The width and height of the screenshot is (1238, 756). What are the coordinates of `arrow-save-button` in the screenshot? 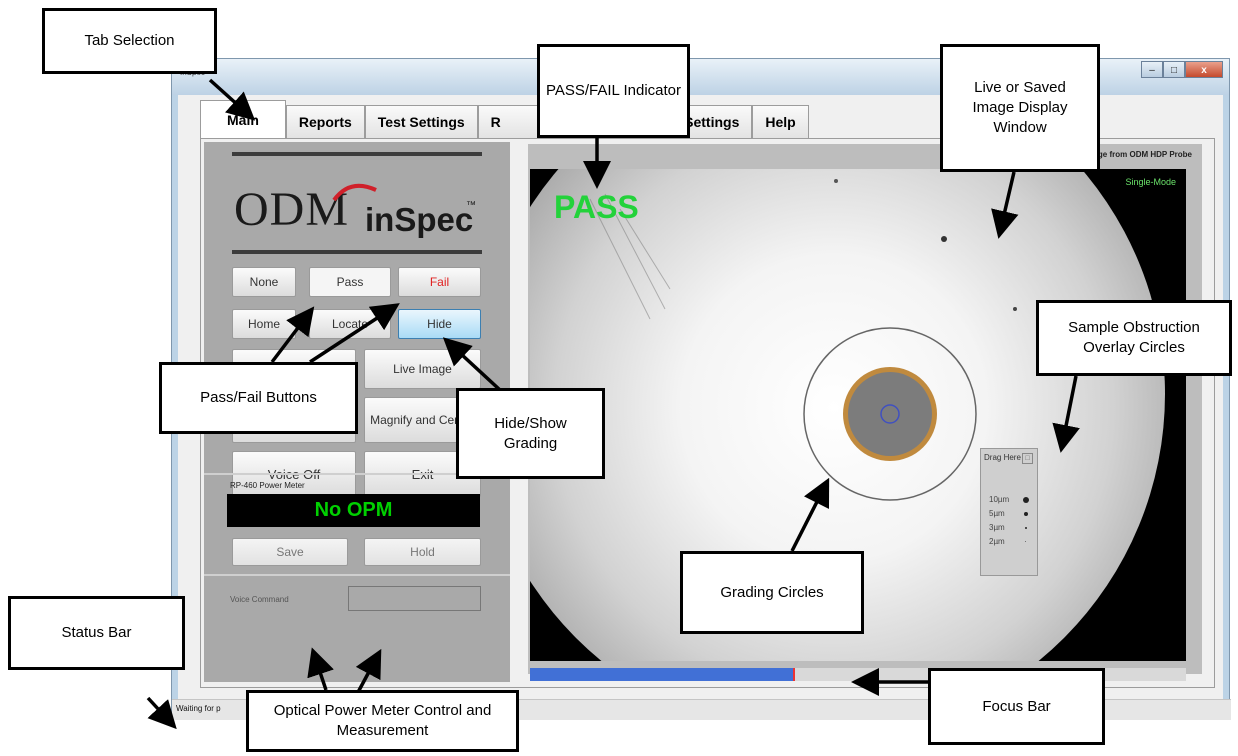 It's located at (320, 669).